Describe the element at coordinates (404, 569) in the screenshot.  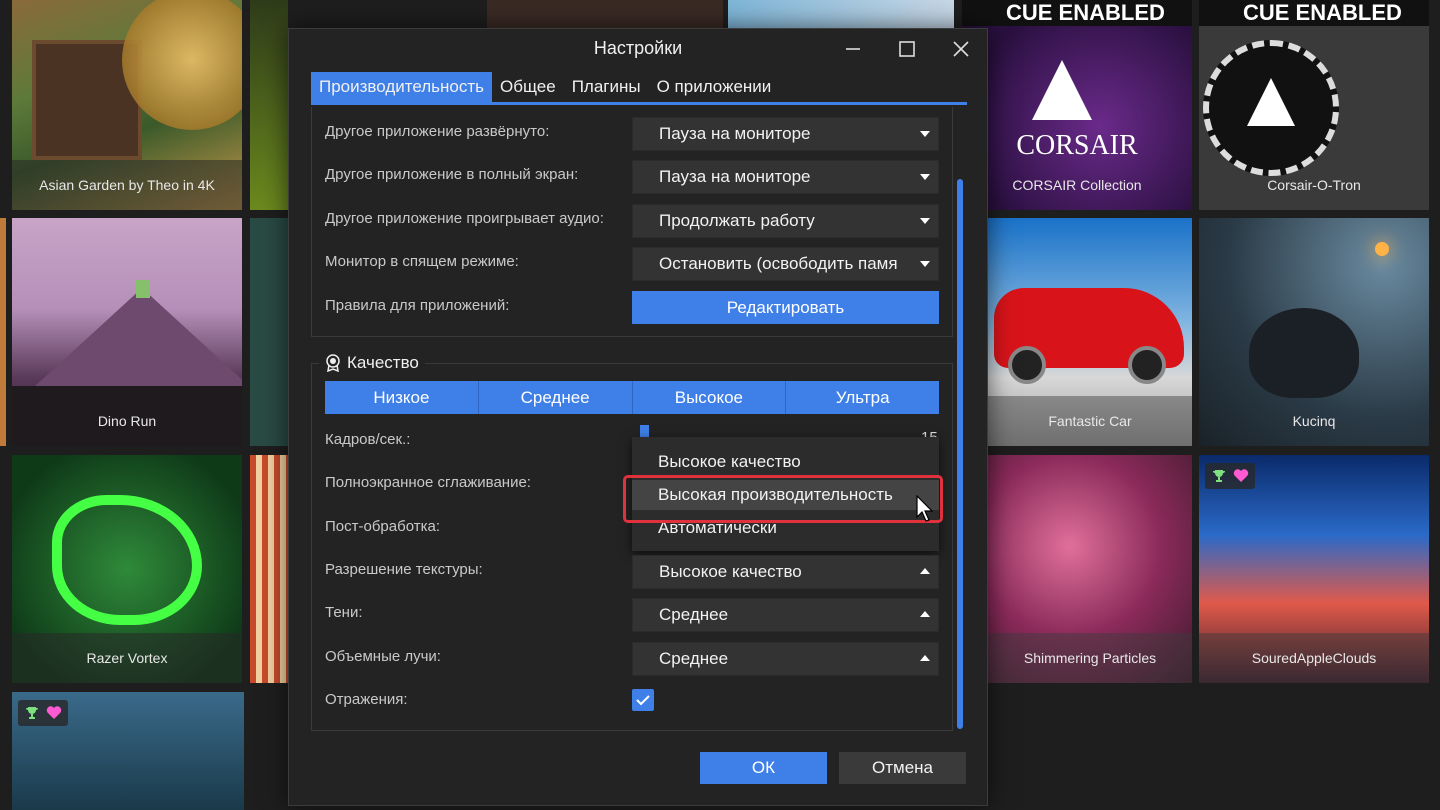
I see `row-label-texture: Разрешение текстуры:` at that location.